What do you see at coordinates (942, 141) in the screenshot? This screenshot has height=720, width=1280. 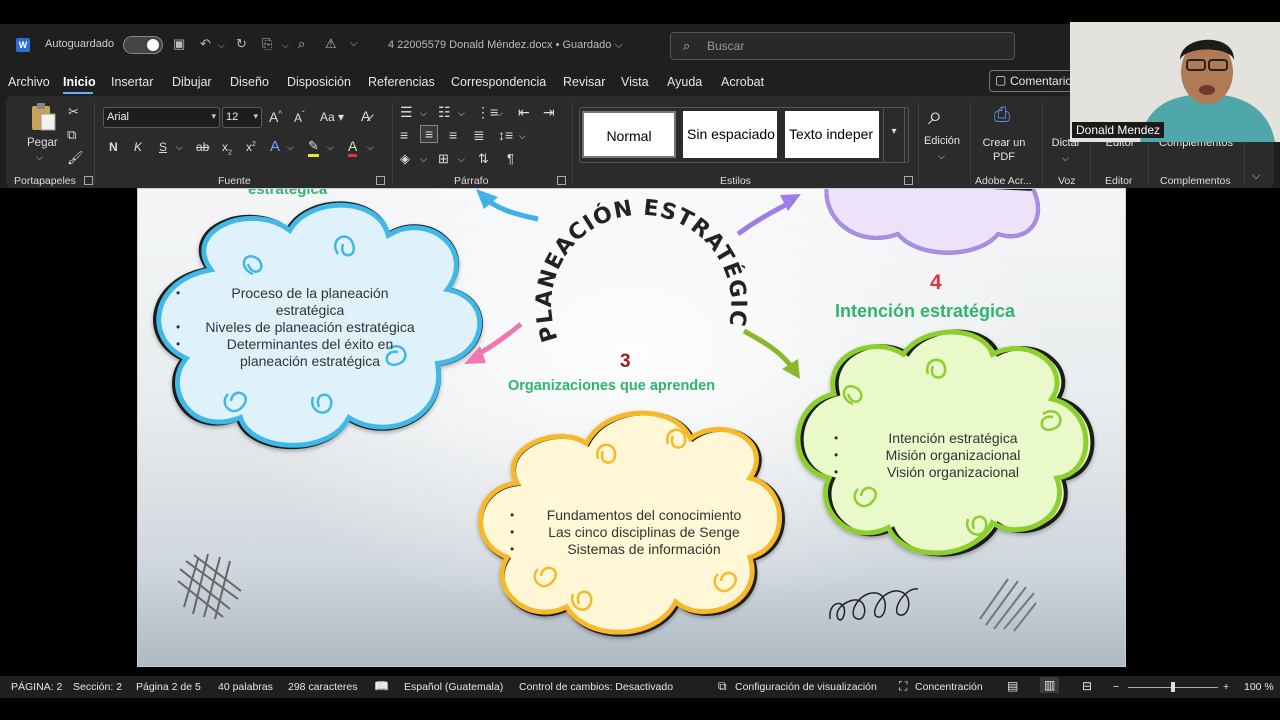 I see `editing-label: Edición` at bounding box center [942, 141].